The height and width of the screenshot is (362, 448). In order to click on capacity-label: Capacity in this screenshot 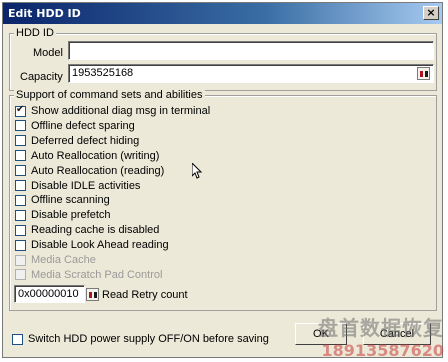, I will do `click(41, 77)`.